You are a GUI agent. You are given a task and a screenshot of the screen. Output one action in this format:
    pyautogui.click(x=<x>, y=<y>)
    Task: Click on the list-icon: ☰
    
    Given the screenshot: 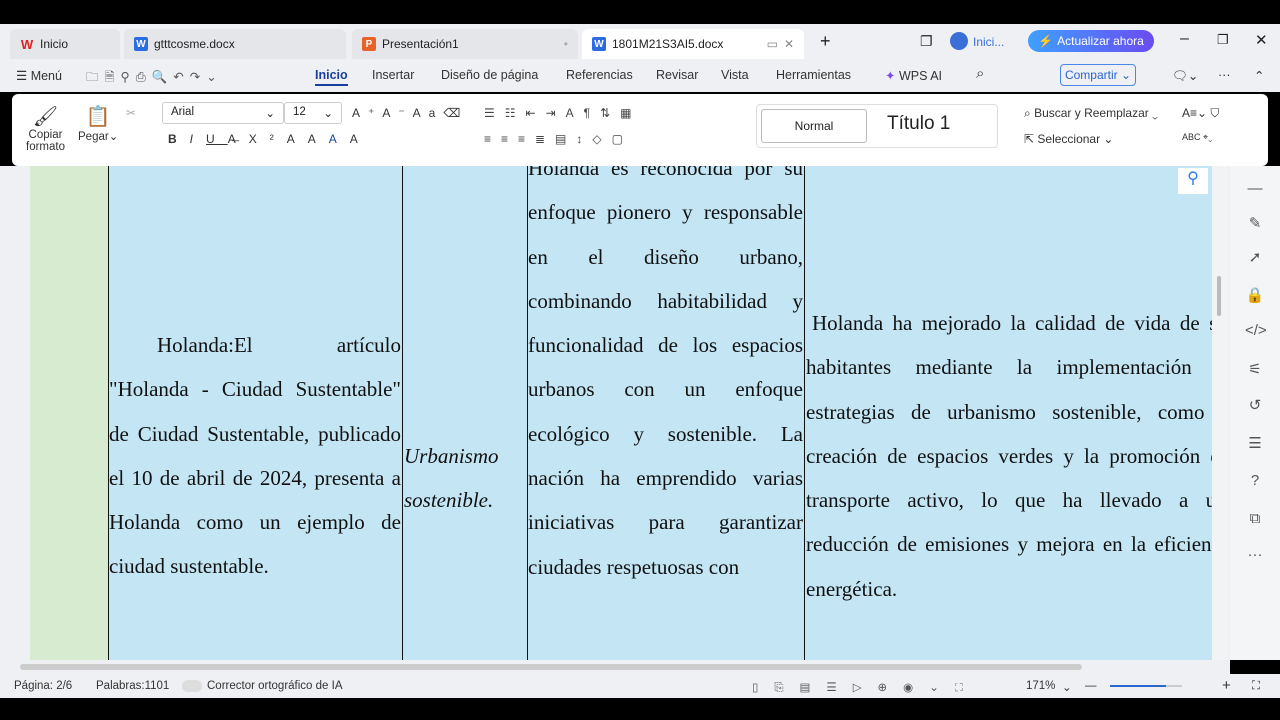 What is the action you would take?
    pyautogui.click(x=1255, y=444)
    